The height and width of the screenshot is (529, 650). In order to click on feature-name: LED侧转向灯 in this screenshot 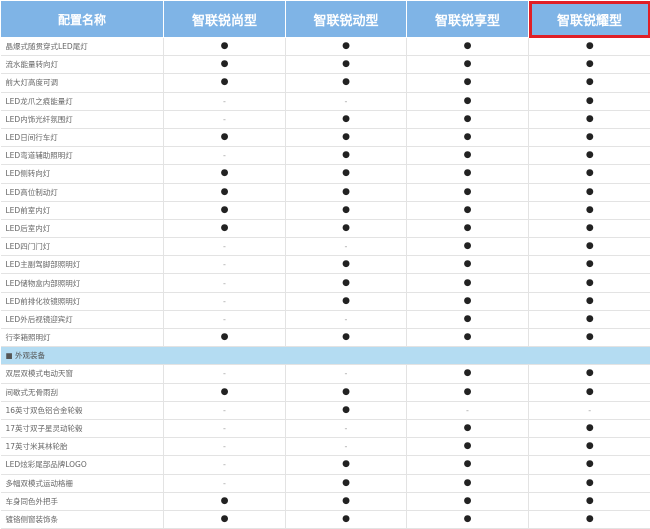, I will do `click(82, 174)`.